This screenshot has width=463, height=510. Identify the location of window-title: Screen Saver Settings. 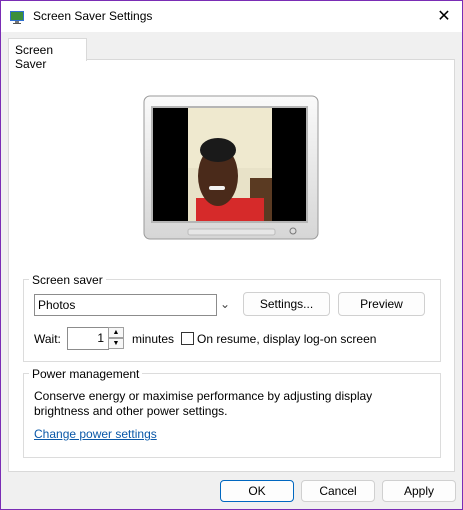
(93, 16).